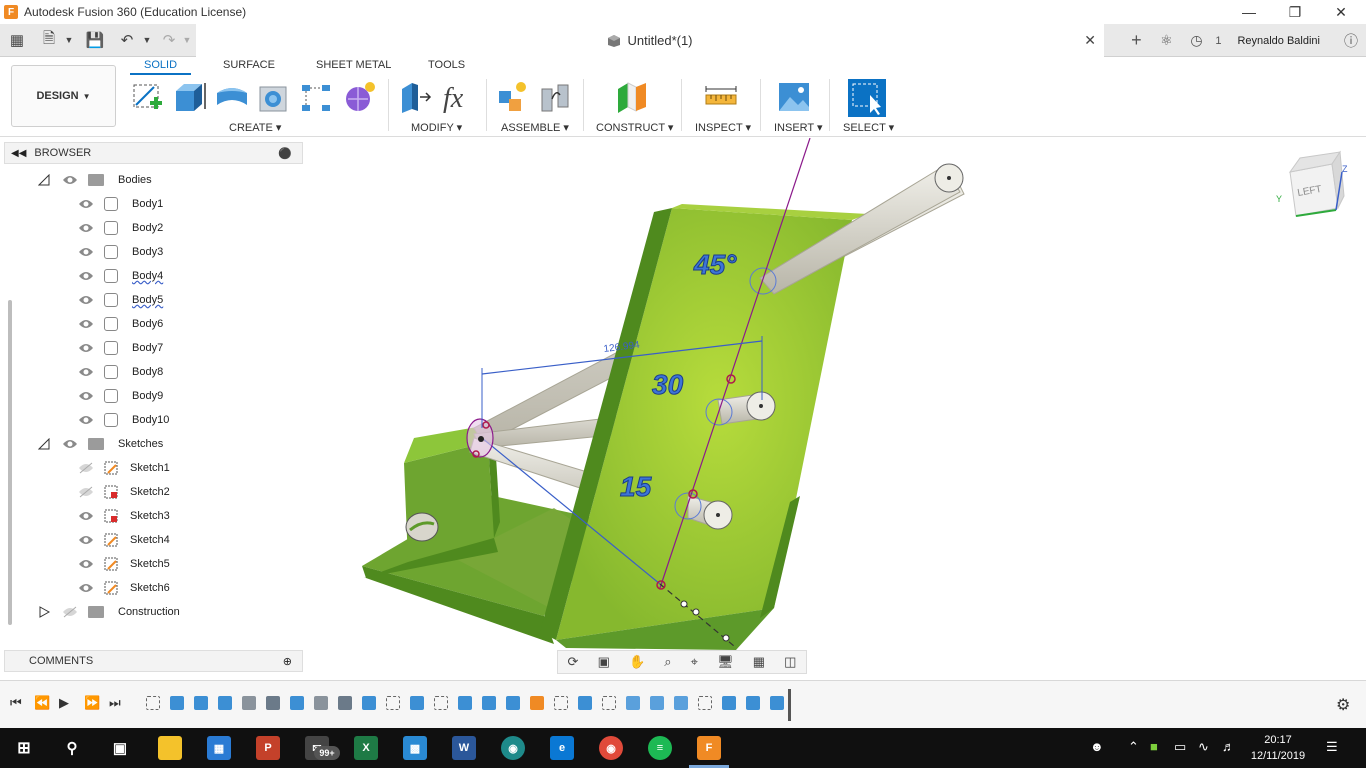  What do you see at coordinates (660, 748) in the screenshot?
I see `spotify-icon: ≡` at bounding box center [660, 748].